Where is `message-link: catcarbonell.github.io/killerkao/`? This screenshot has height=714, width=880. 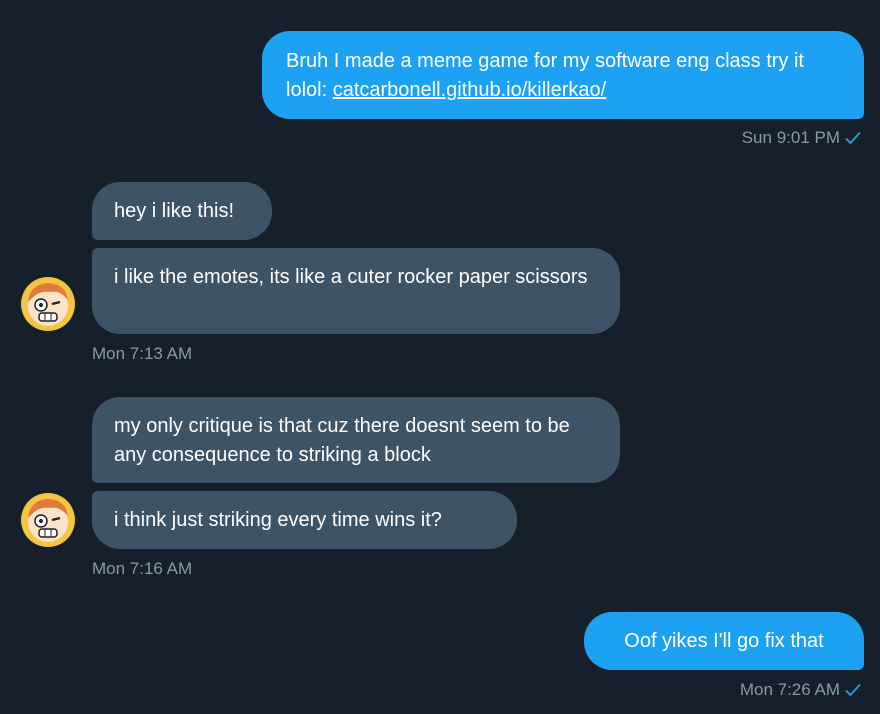
message-link: catcarbonell.github.io/killerkao/ is located at coordinates (470, 90).